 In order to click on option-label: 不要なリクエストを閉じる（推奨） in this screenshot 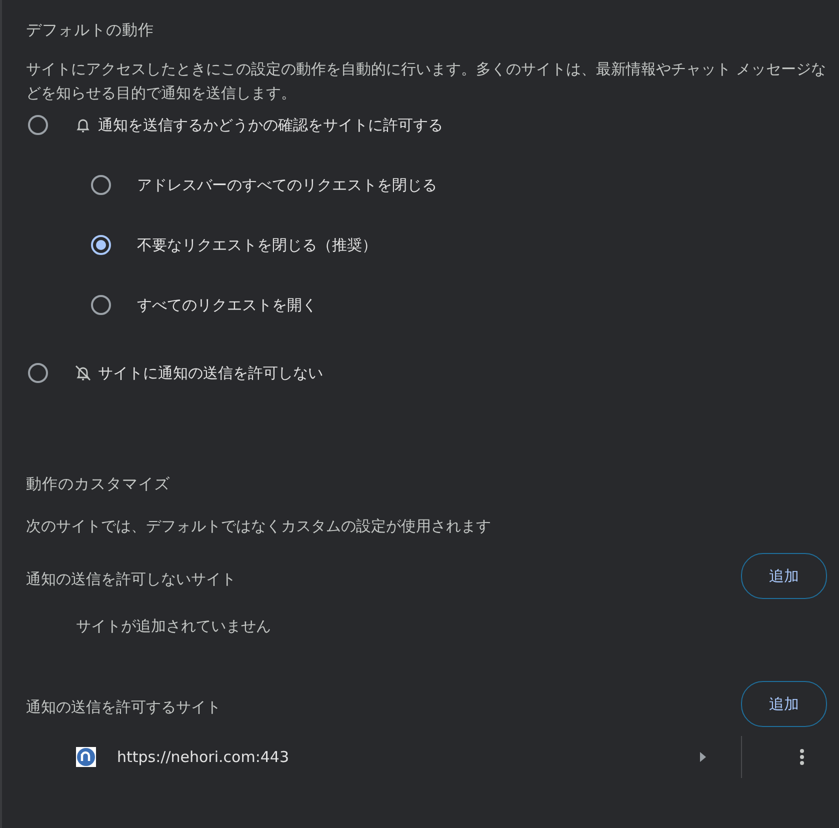, I will do `click(257, 245)`.